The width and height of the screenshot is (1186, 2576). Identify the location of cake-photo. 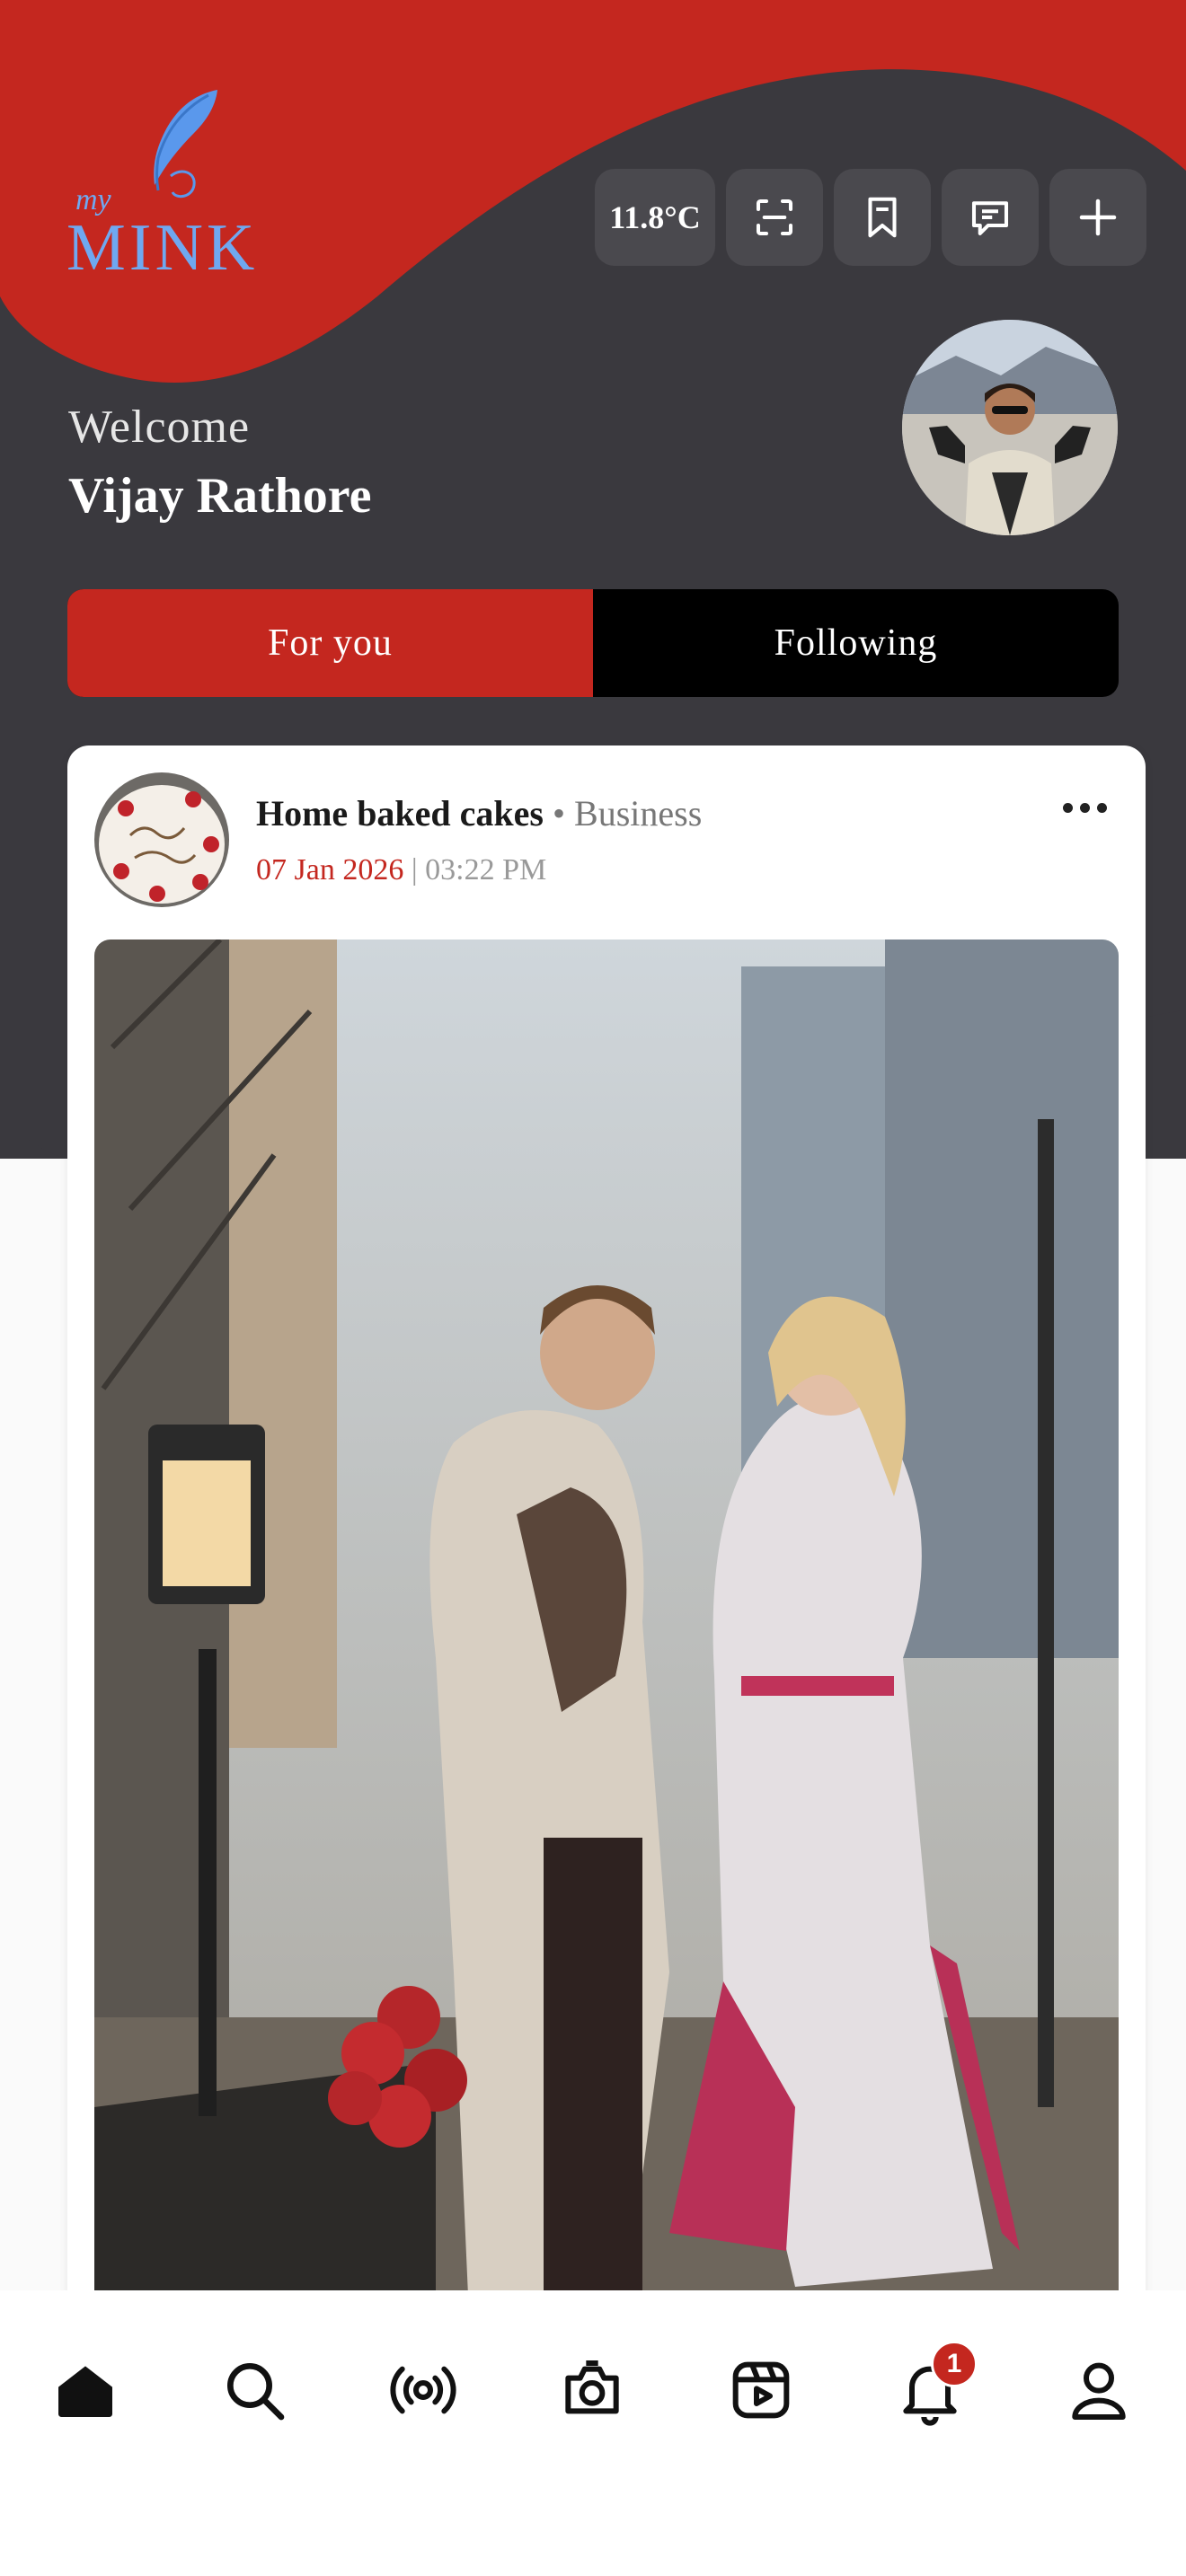
(161, 839).